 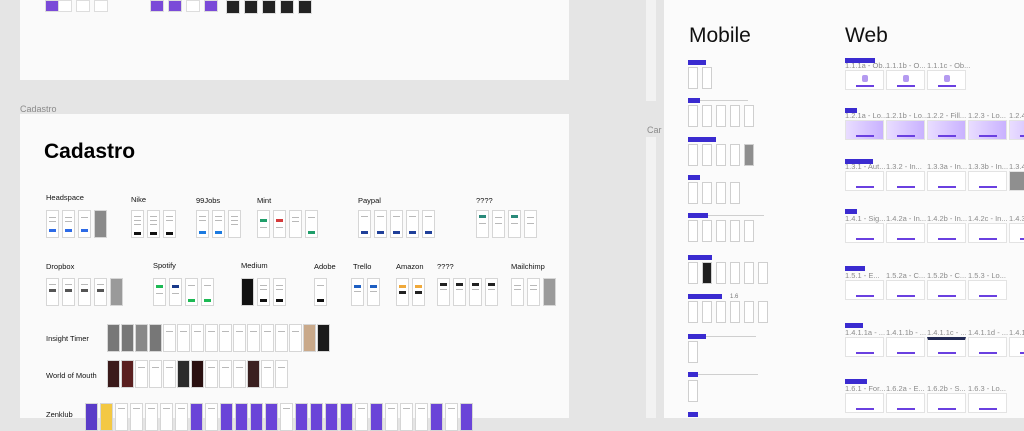 What do you see at coordinates (410, 292) in the screenshot?
I see `thumbs-amazon` at bounding box center [410, 292].